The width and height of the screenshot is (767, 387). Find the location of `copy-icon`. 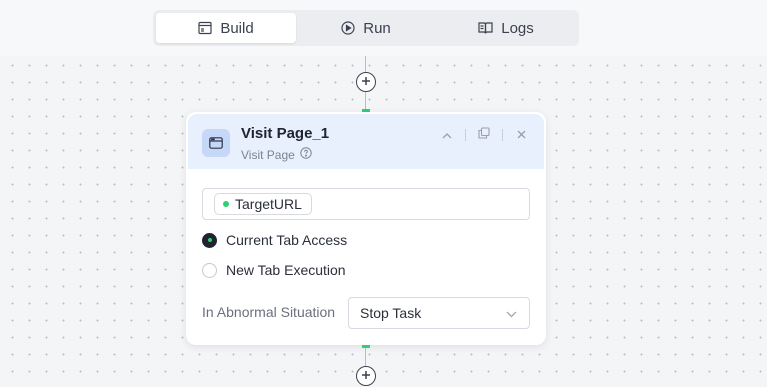

copy-icon is located at coordinates (484, 135).